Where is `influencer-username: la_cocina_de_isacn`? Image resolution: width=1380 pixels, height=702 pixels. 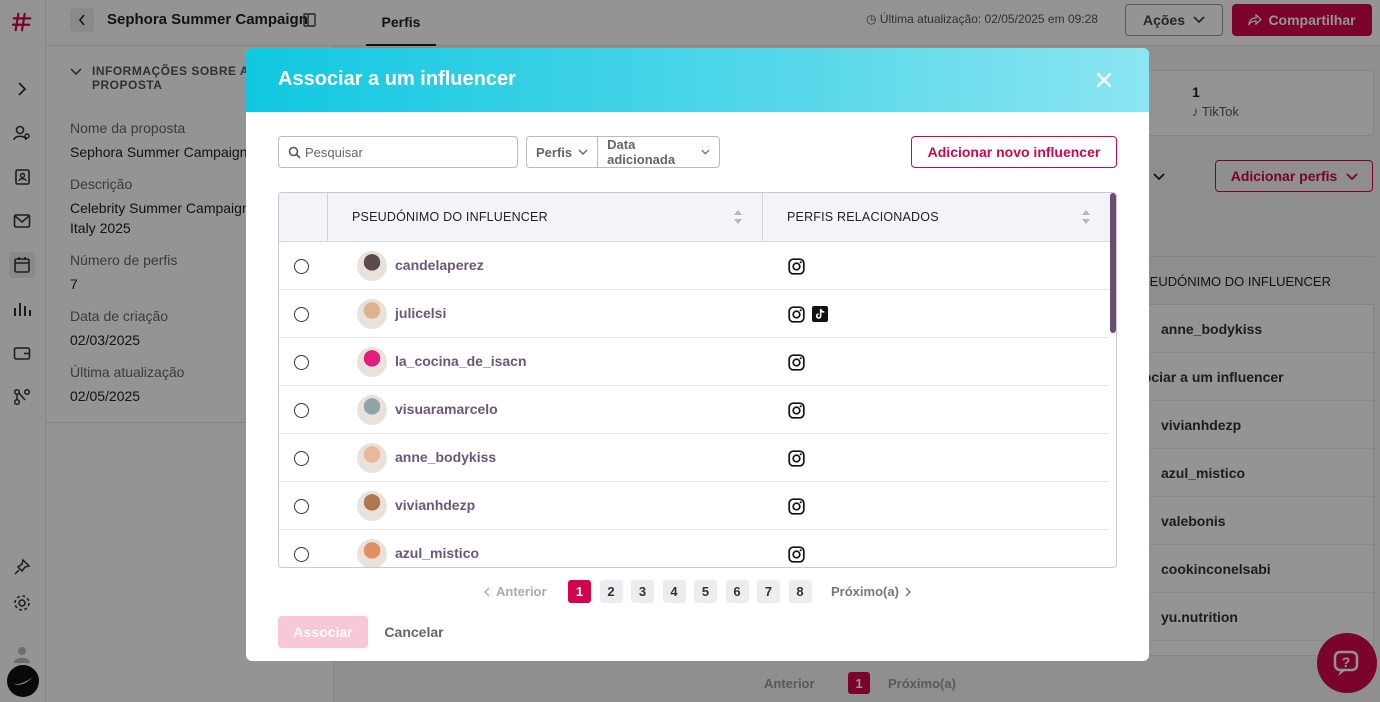
influencer-username: la_cocina_de_isacn is located at coordinates (461, 361).